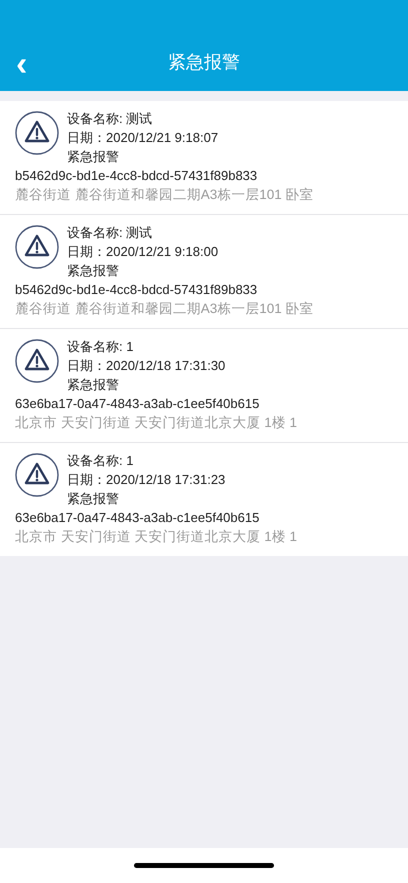 The width and height of the screenshot is (408, 883). I want to click on alarm-date: 日期：2020/12/21 9:18:00, so click(142, 252).